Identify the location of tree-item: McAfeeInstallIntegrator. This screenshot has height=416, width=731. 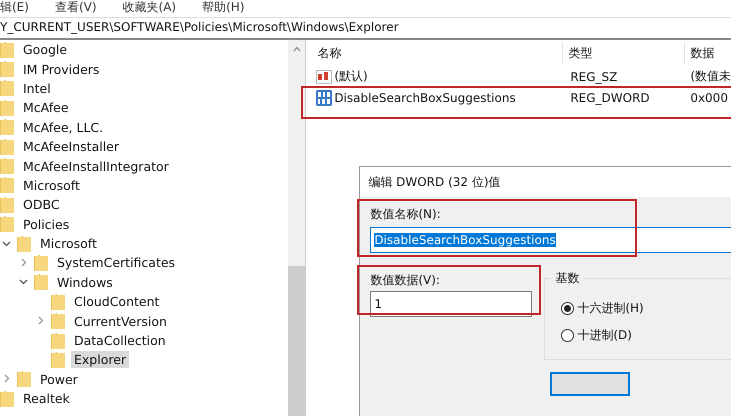
(96, 166).